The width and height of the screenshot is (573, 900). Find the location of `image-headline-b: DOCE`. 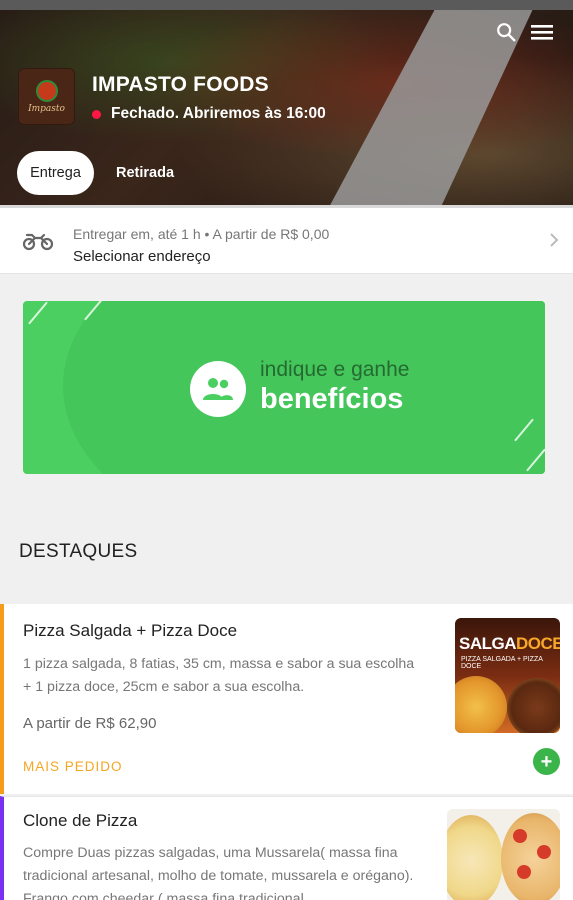

image-headline-b: DOCE is located at coordinates (538, 643).